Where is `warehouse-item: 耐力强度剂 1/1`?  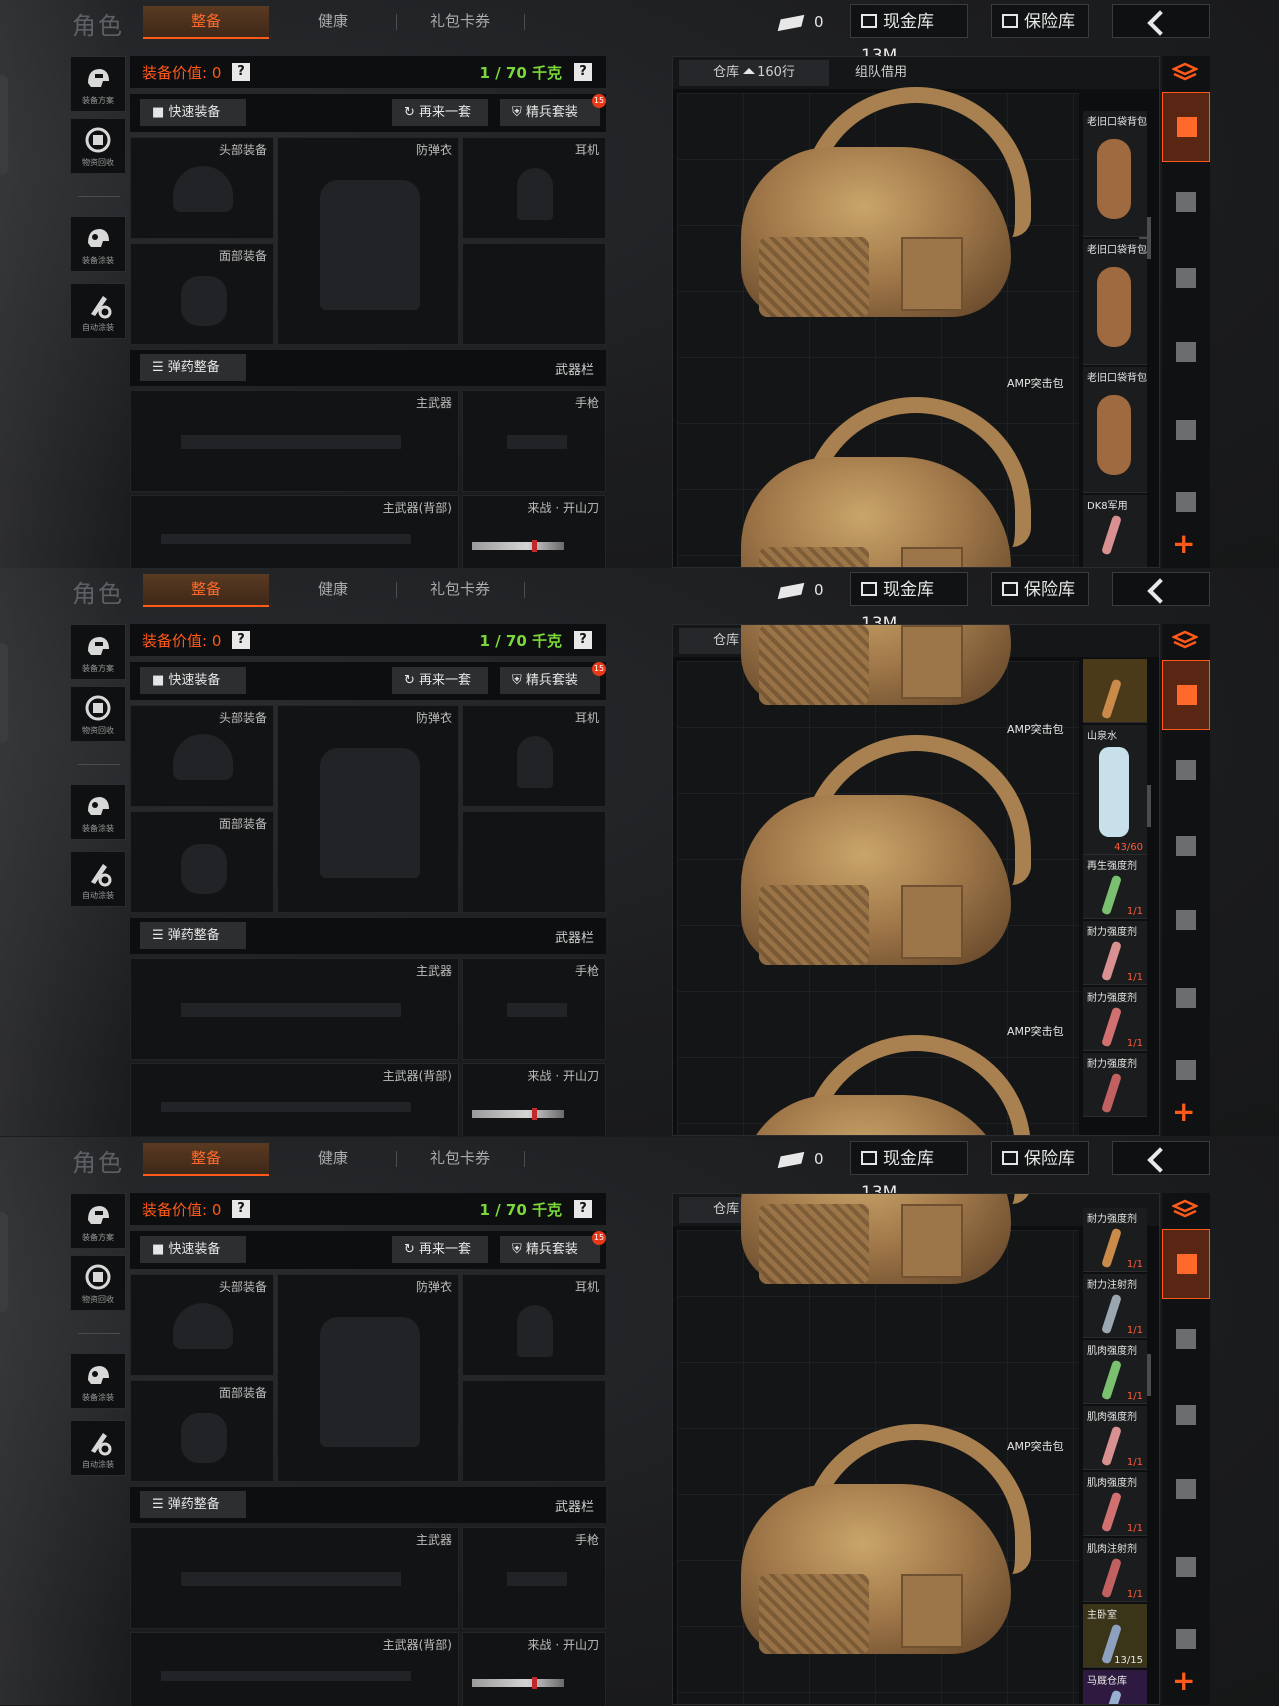 warehouse-item: 耐力强度剂 1/1 is located at coordinates (1115, 953).